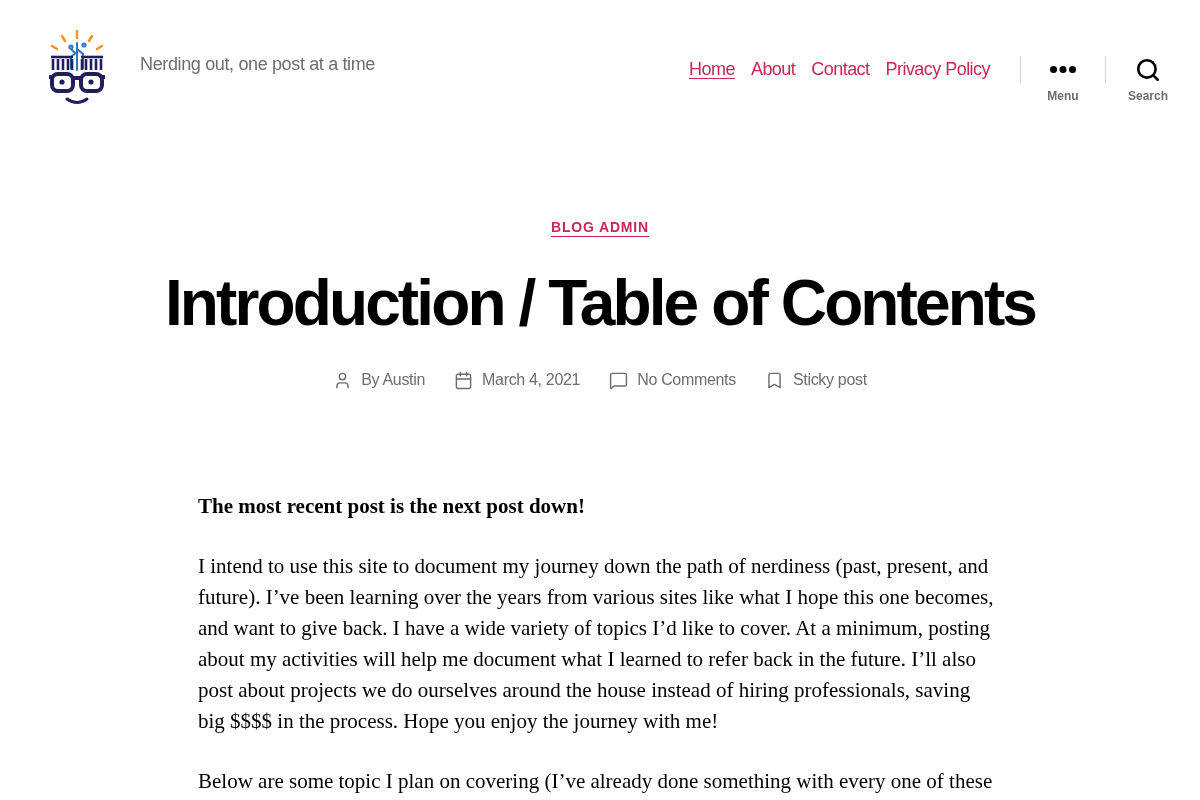  Describe the element at coordinates (596, 782) in the screenshot. I see `body-paragraph: Below are some topic I plan on covering (I’ve already done something with every one of these` at that location.